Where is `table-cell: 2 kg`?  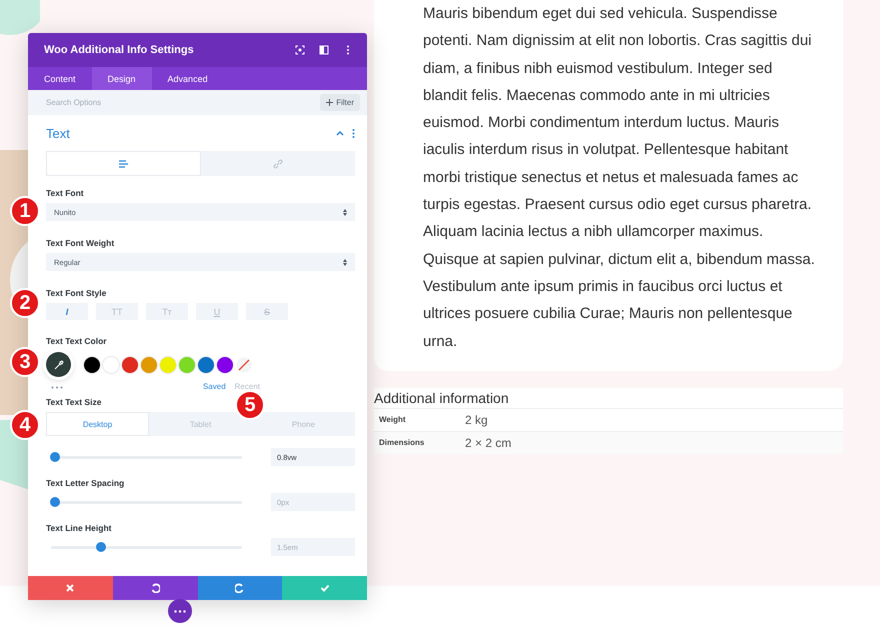
table-cell: 2 kg is located at coordinates (476, 419).